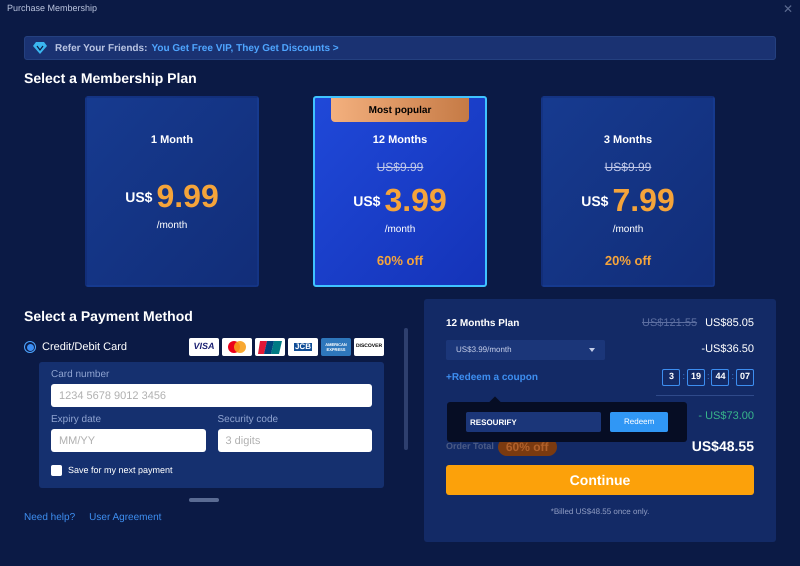 The height and width of the screenshot is (566, 800). I want to click on timer-digit: 3, so click(671, 377).